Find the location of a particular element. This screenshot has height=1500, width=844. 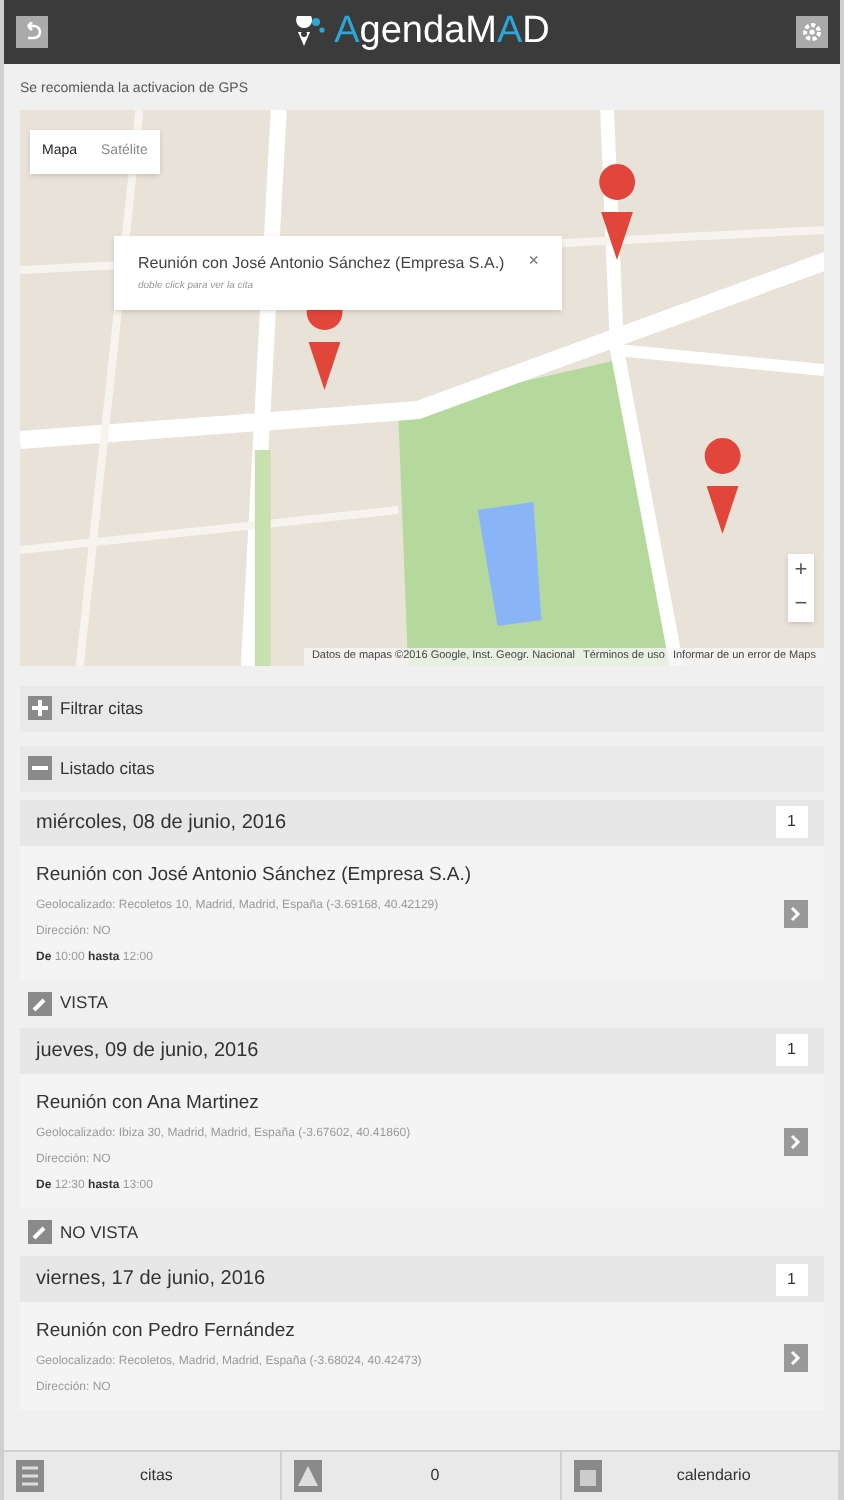

info-title: Reunión con José Antonio Sánchez (Empresa S.A.) is located at coordinates (321, 263).